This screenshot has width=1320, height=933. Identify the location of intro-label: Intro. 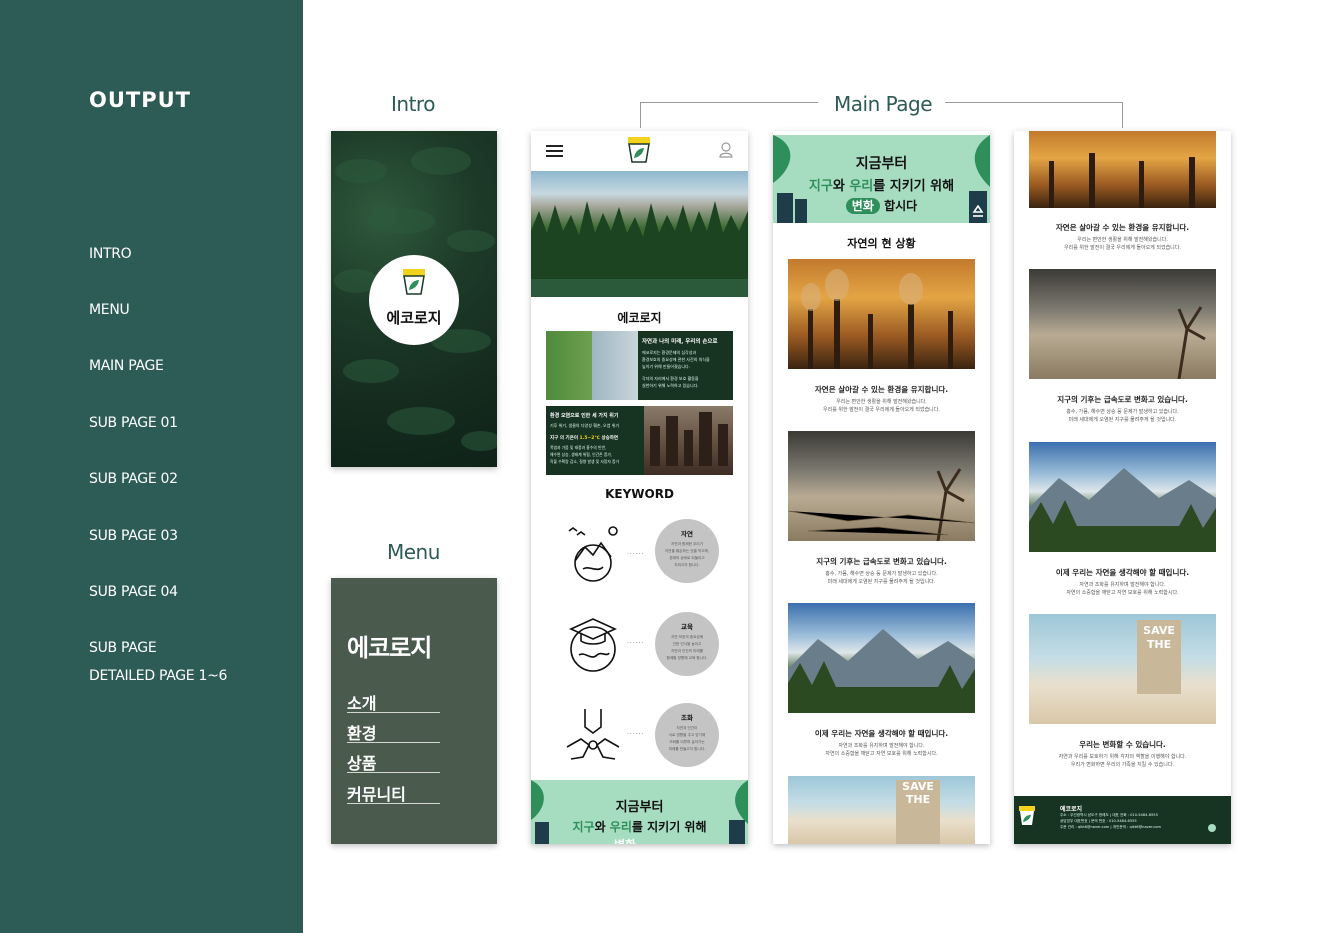
(413, 104).